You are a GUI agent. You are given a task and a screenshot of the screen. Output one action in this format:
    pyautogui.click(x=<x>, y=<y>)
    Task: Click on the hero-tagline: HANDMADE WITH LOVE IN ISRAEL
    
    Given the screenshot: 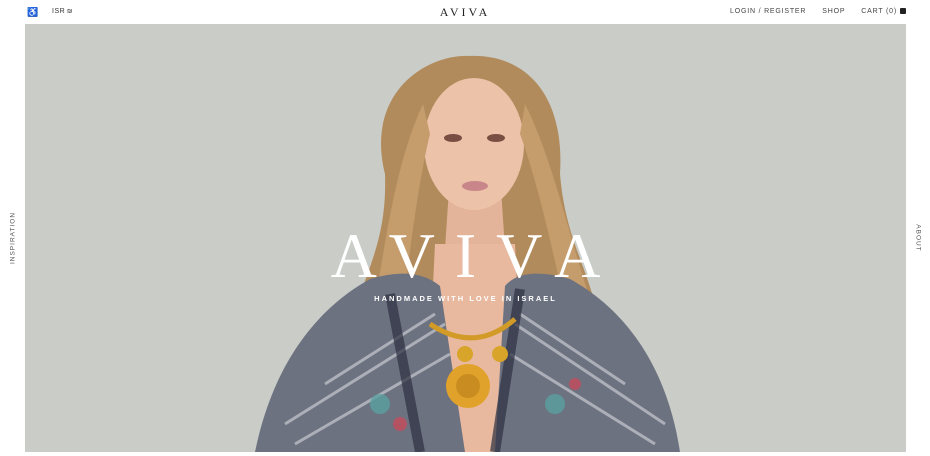 What is the action you would take?
    pyautogui.click(x=465, y=298)
    